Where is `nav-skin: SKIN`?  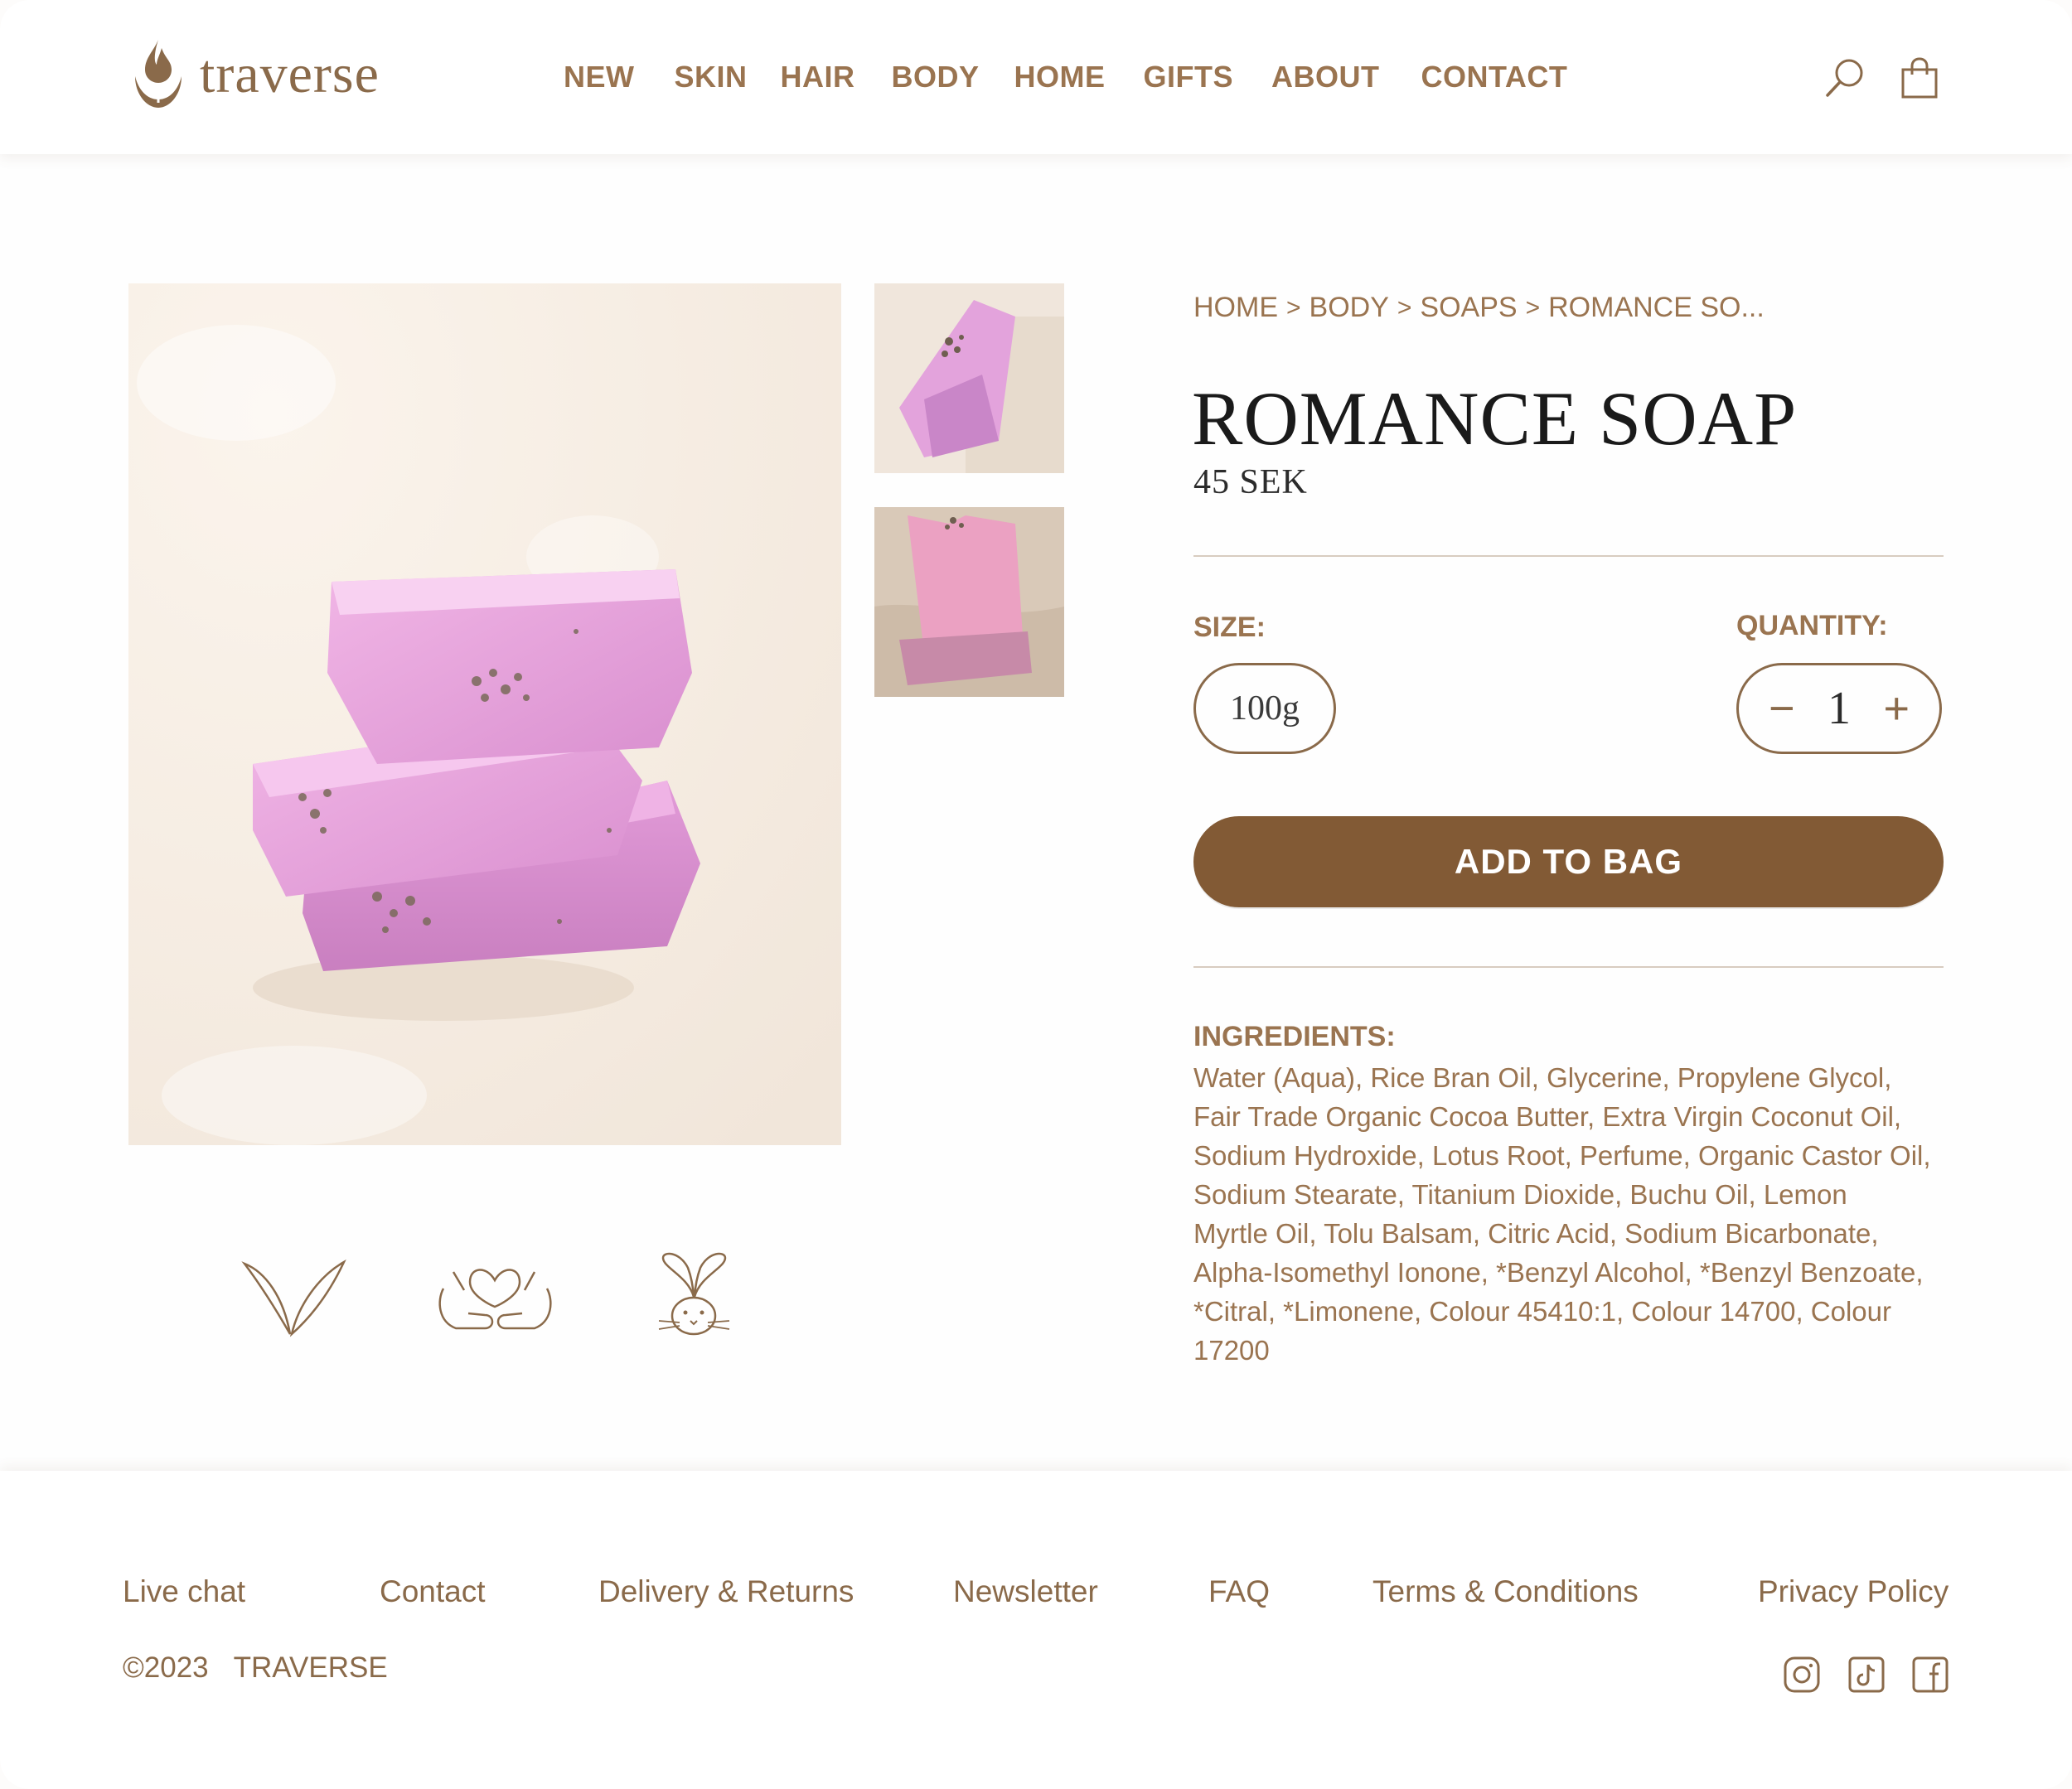 nav-skin: SKIN is located at coordinates (711, 77).